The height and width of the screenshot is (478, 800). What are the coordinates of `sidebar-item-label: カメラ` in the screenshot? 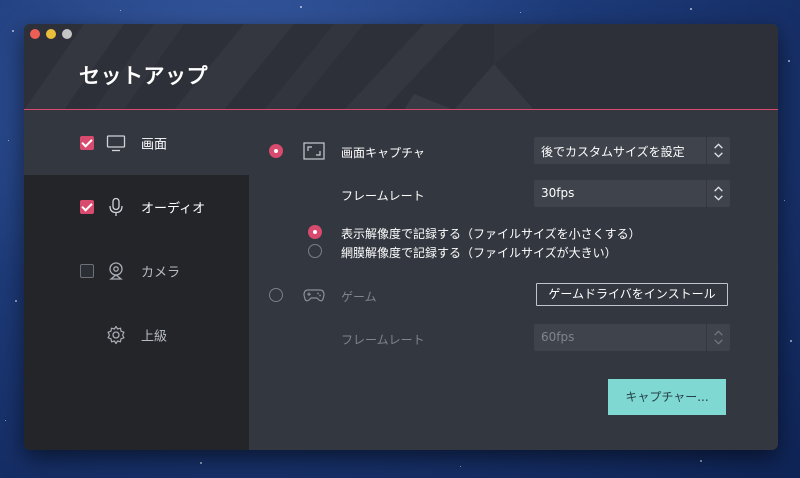 It's located at (161, 273).